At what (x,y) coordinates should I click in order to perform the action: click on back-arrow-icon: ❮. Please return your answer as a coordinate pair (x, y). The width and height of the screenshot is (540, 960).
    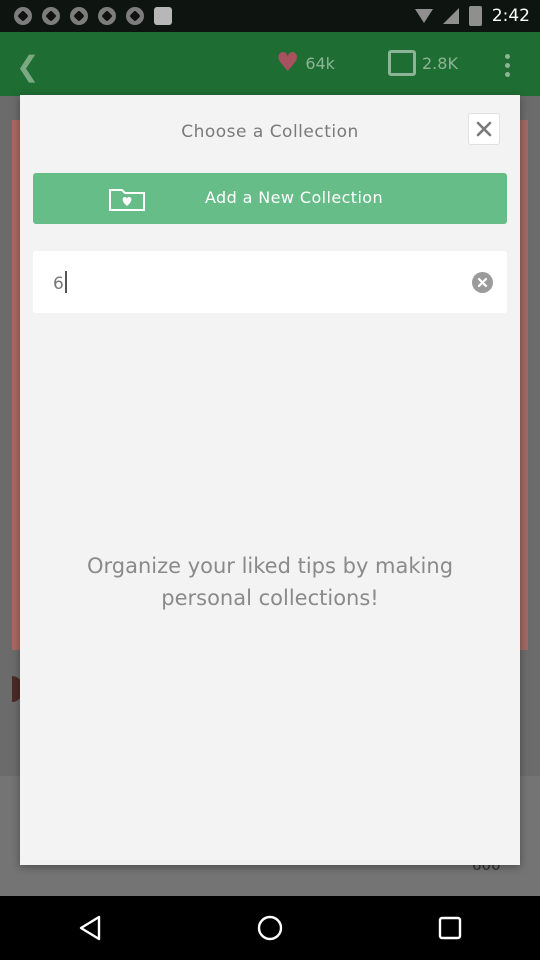
    Looking at the image, I should click on (27, 66).